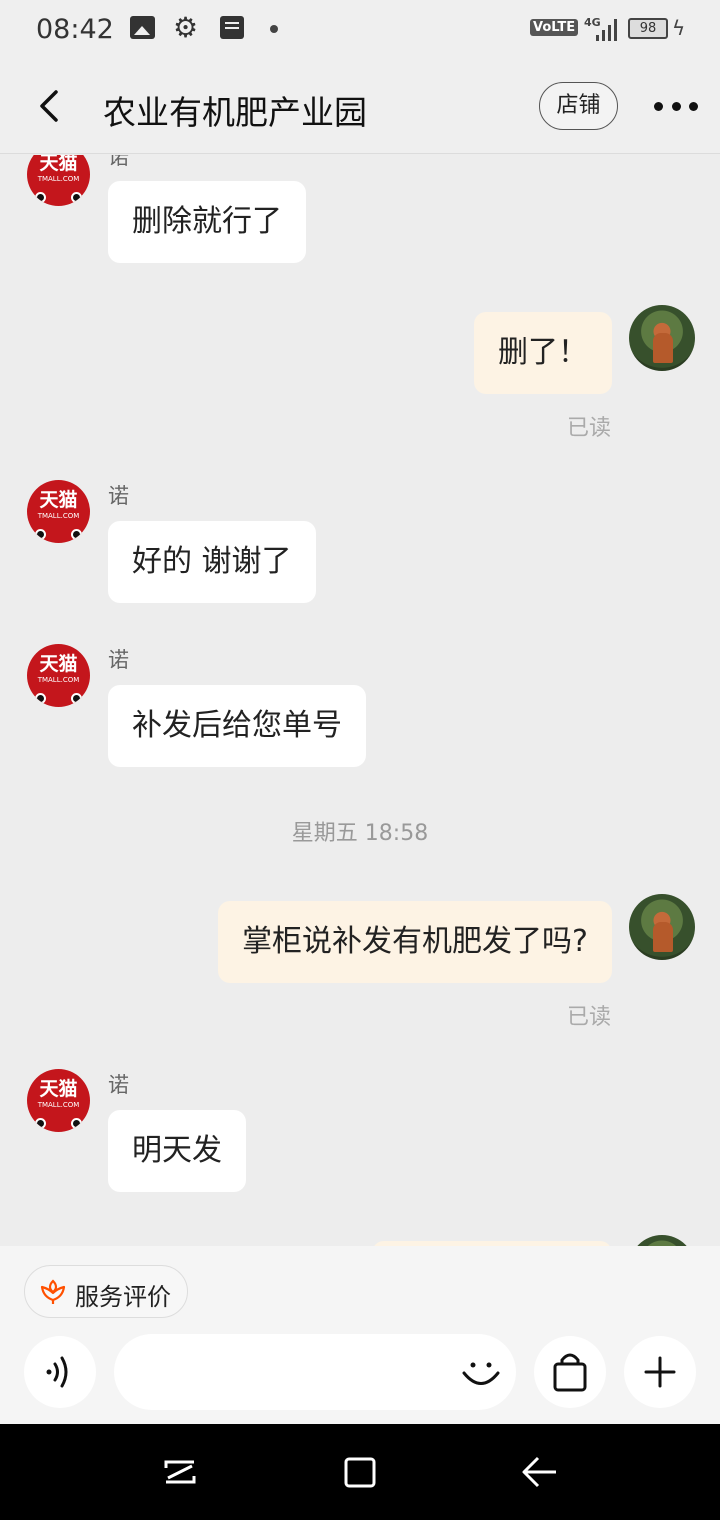 Image resolution: width=720 pixels, height=1520 pixels. I want to click on chevron-left-icon, so click(50, 106).